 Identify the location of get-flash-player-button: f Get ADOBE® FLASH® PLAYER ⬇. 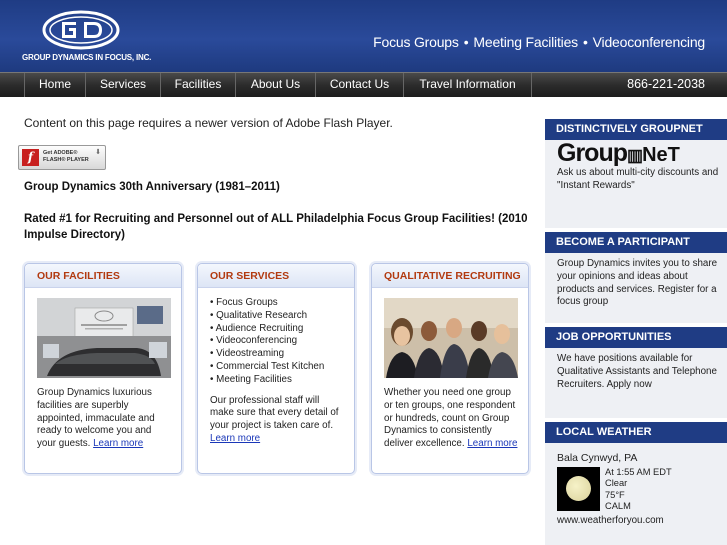
(62, 157).